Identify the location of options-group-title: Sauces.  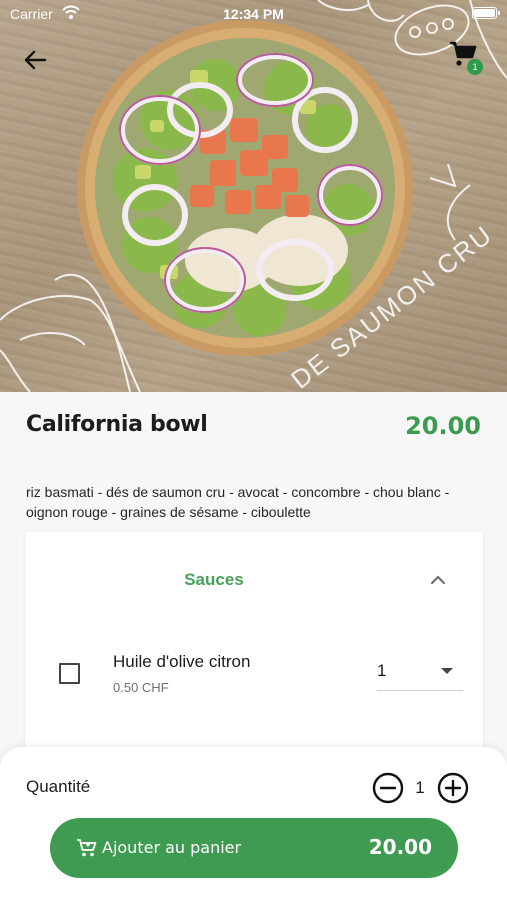
(214, 579).